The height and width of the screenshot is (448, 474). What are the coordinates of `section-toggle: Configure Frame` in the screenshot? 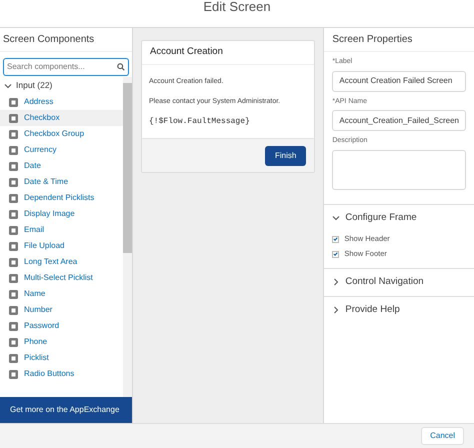 It's located at (399, 218).